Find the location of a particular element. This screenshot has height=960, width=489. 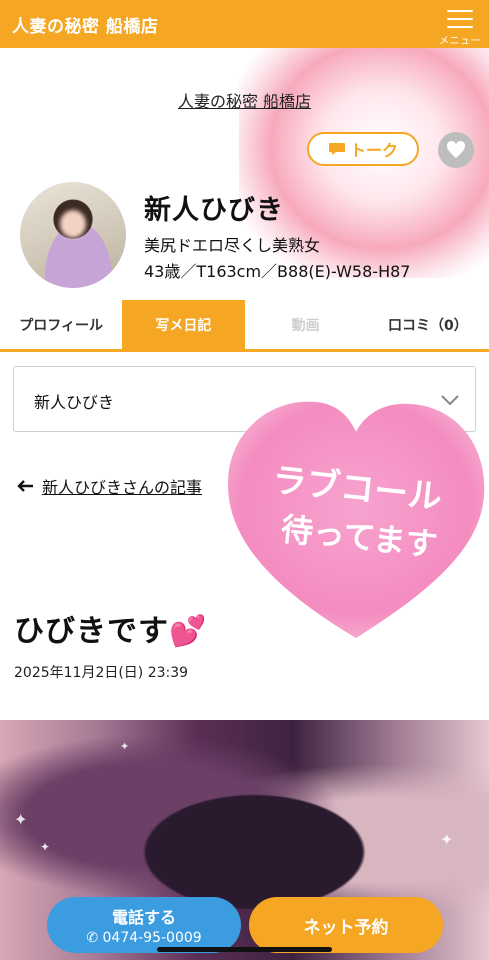

call-button: 電話する ✆ 0474-95-0009 is located at coordinates (144, 925).